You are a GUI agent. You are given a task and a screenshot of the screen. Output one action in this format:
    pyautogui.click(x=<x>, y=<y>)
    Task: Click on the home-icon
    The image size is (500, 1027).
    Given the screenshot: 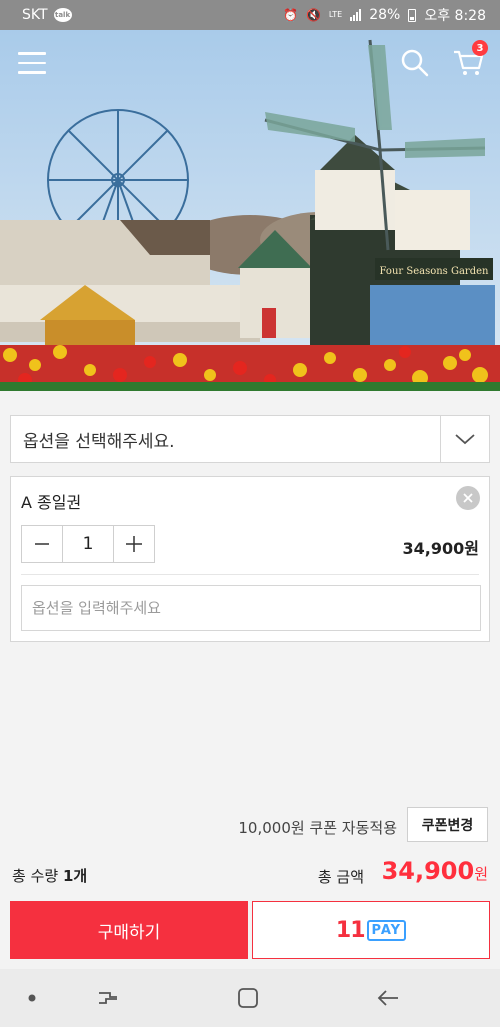 What is the action you would take?
    pyautogui.click(x=248, y=998)
    